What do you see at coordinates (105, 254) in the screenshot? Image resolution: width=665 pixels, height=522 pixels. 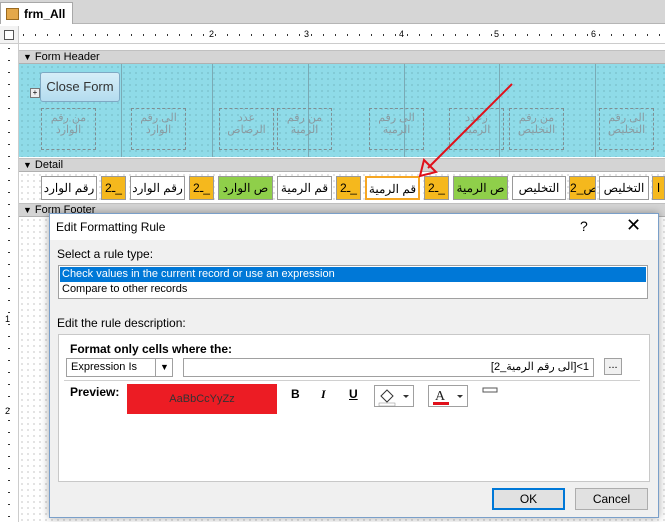 I see `rule-type-label: Select a rule type:` at bounding box center [105, 254].